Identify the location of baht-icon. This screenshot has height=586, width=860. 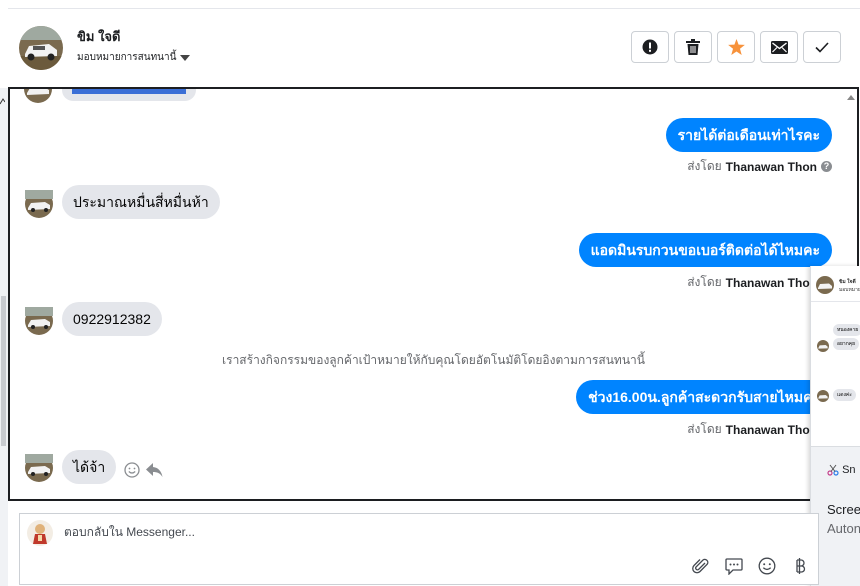
(801, 566).